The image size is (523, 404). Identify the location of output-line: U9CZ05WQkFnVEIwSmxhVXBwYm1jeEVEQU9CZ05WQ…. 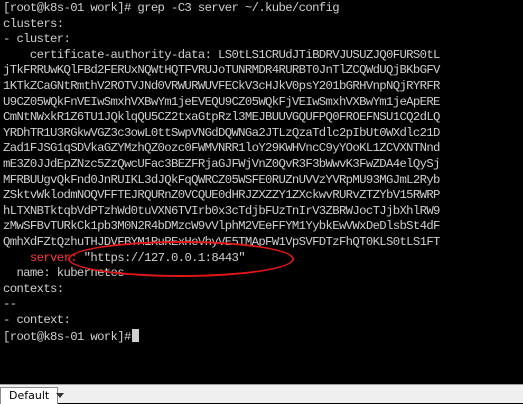
(221, 101).